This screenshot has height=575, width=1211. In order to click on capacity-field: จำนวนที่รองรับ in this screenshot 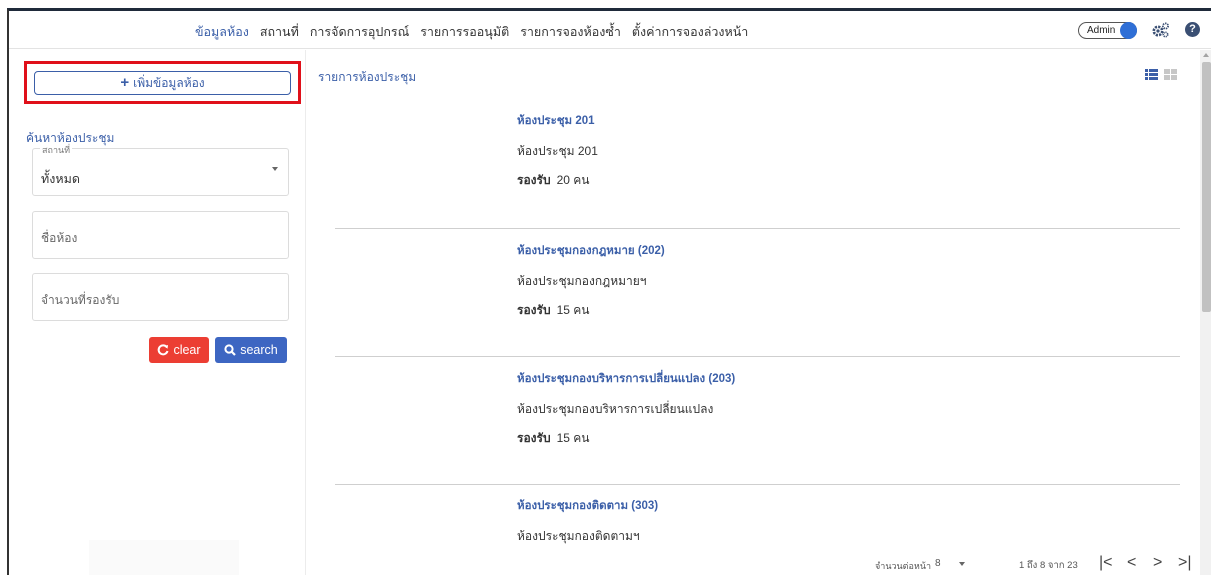, I will do `click(160, 297)`.